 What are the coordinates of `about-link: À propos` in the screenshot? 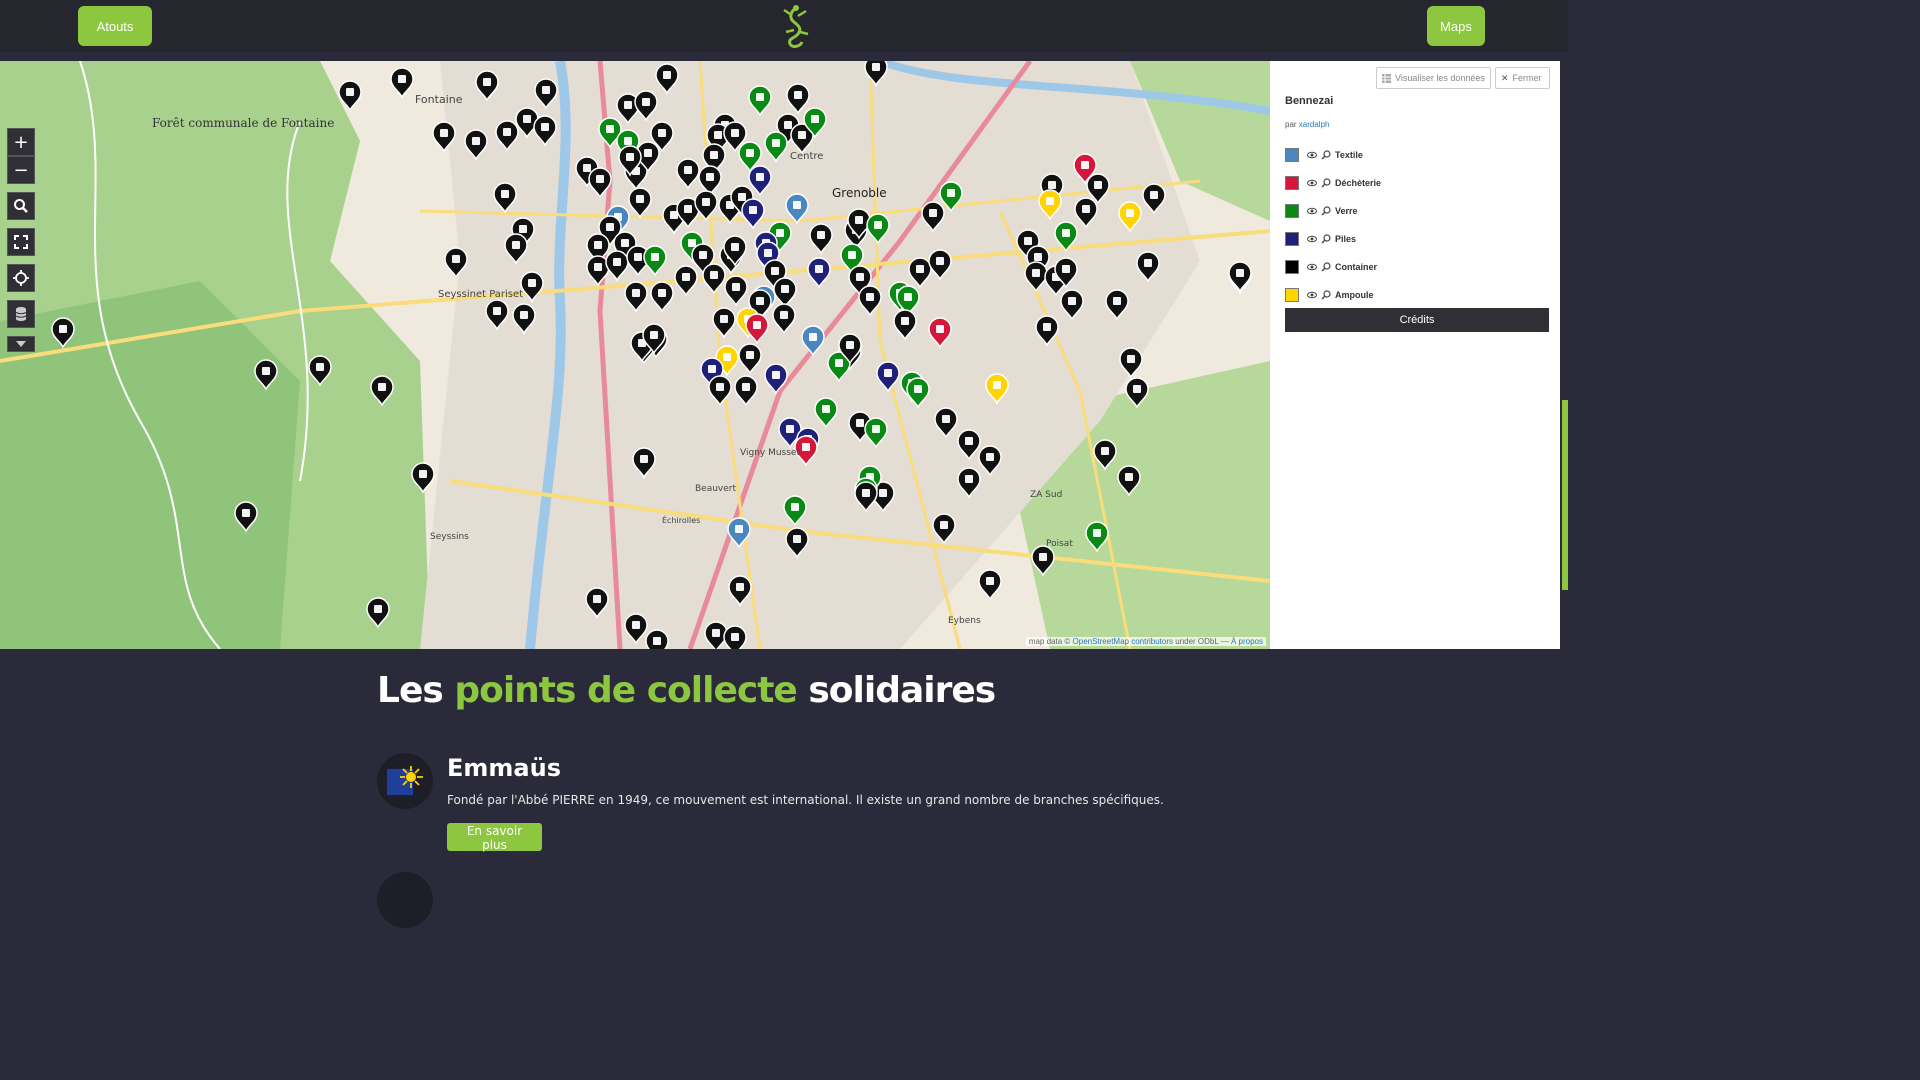 It's located at (1247, 641).